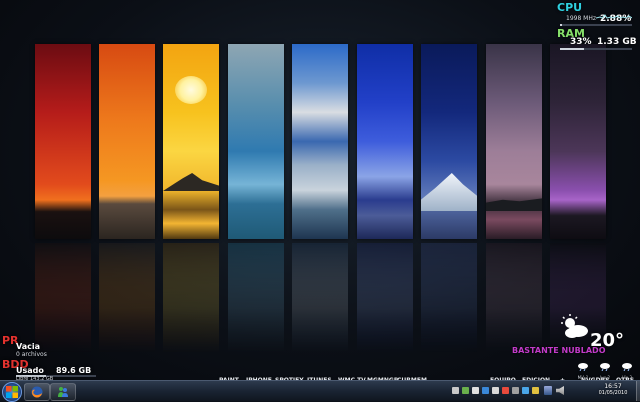 The image size is (640, 402). I want to click on shore-shape, so click(514, 204).